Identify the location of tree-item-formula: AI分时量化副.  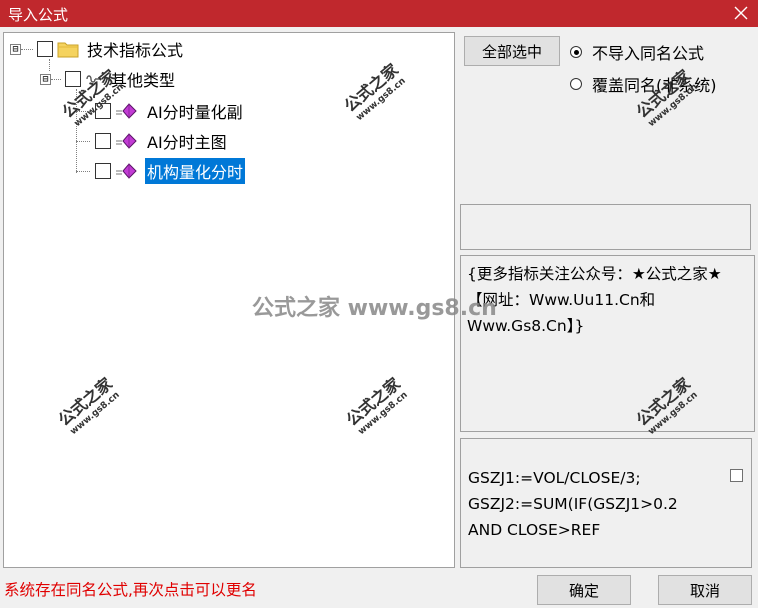
(170, 111).